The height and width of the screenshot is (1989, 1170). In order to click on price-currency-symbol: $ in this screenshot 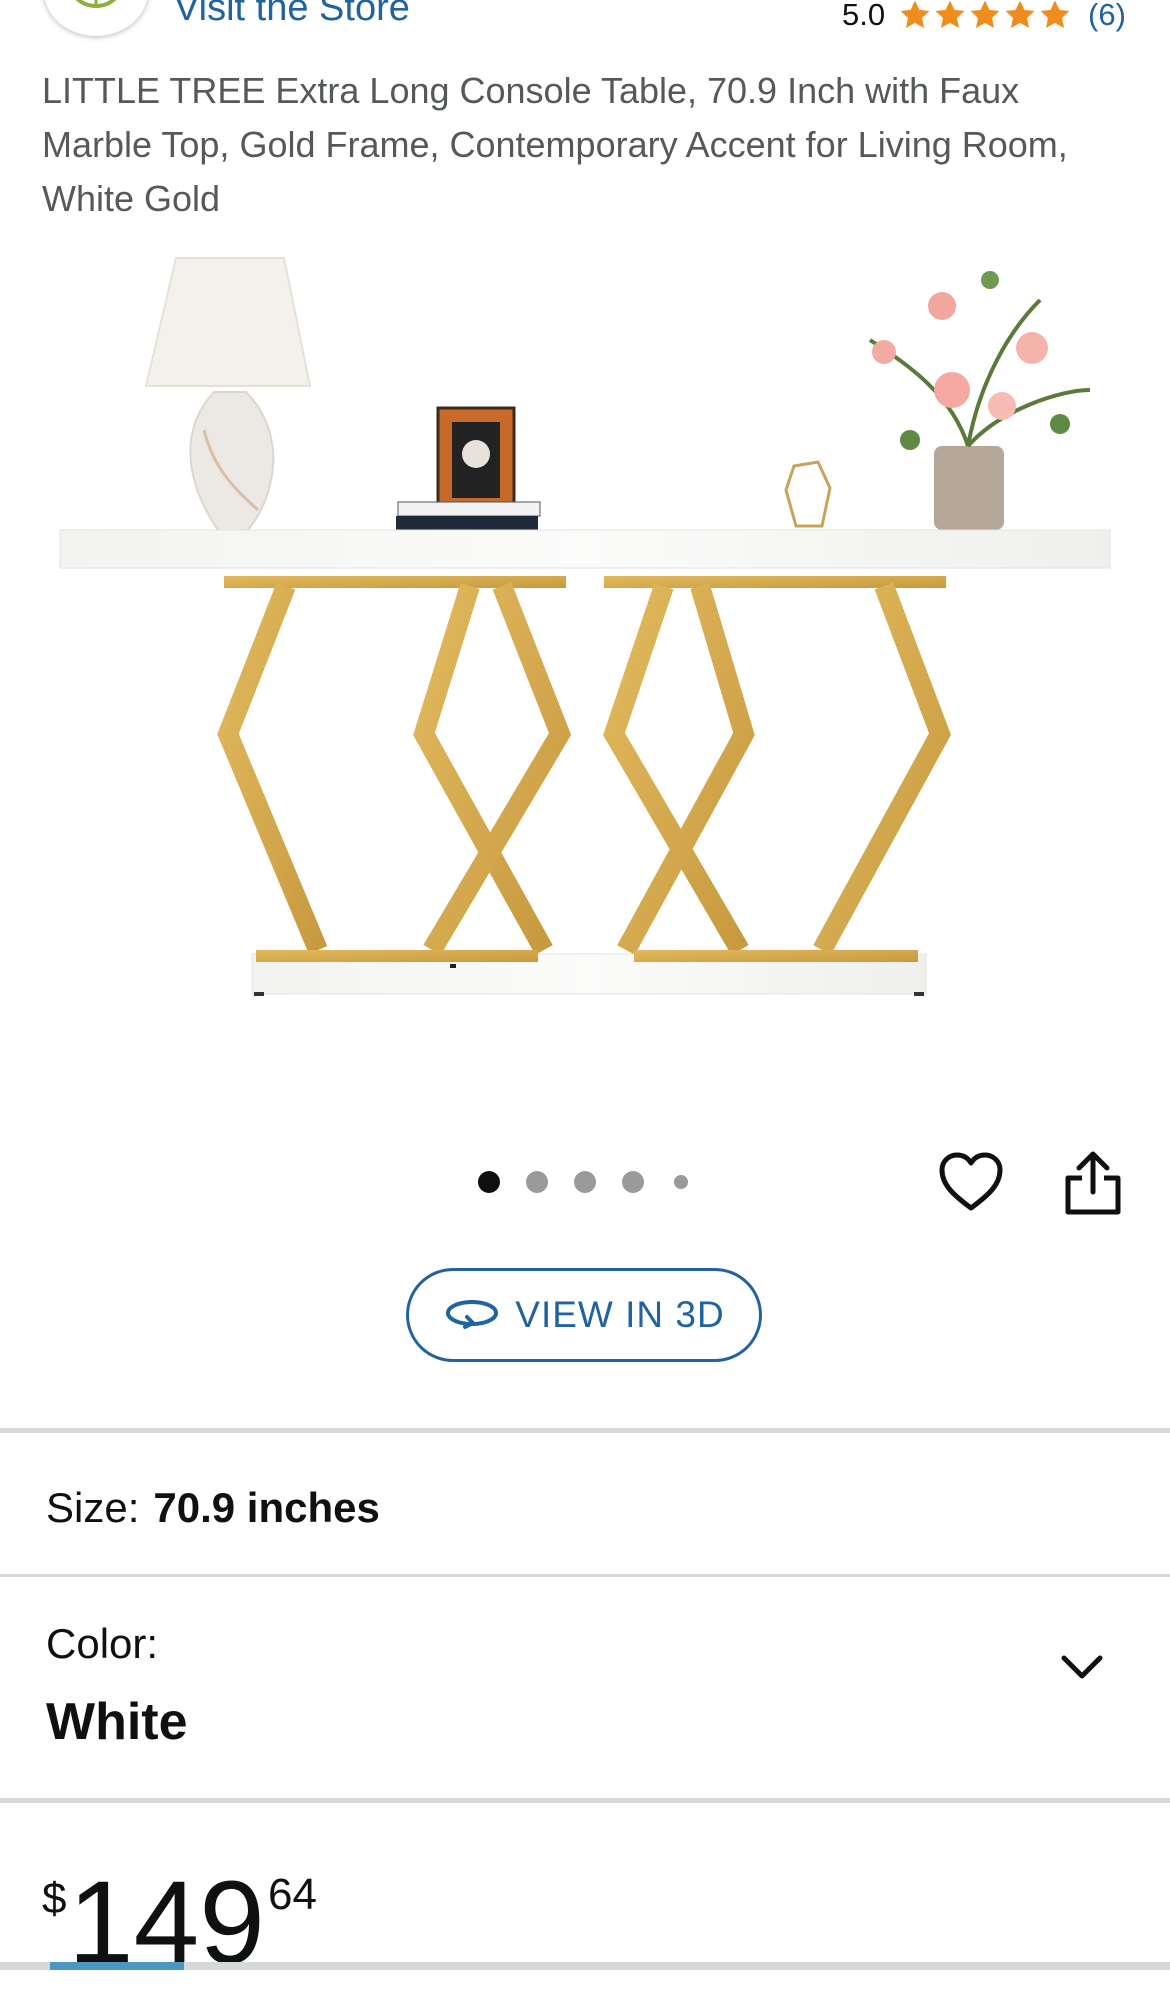, I will do `click(54, 1898)`.